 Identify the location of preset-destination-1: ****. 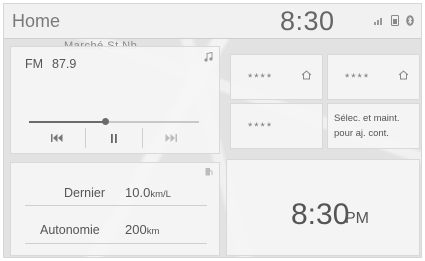
(276, 77).